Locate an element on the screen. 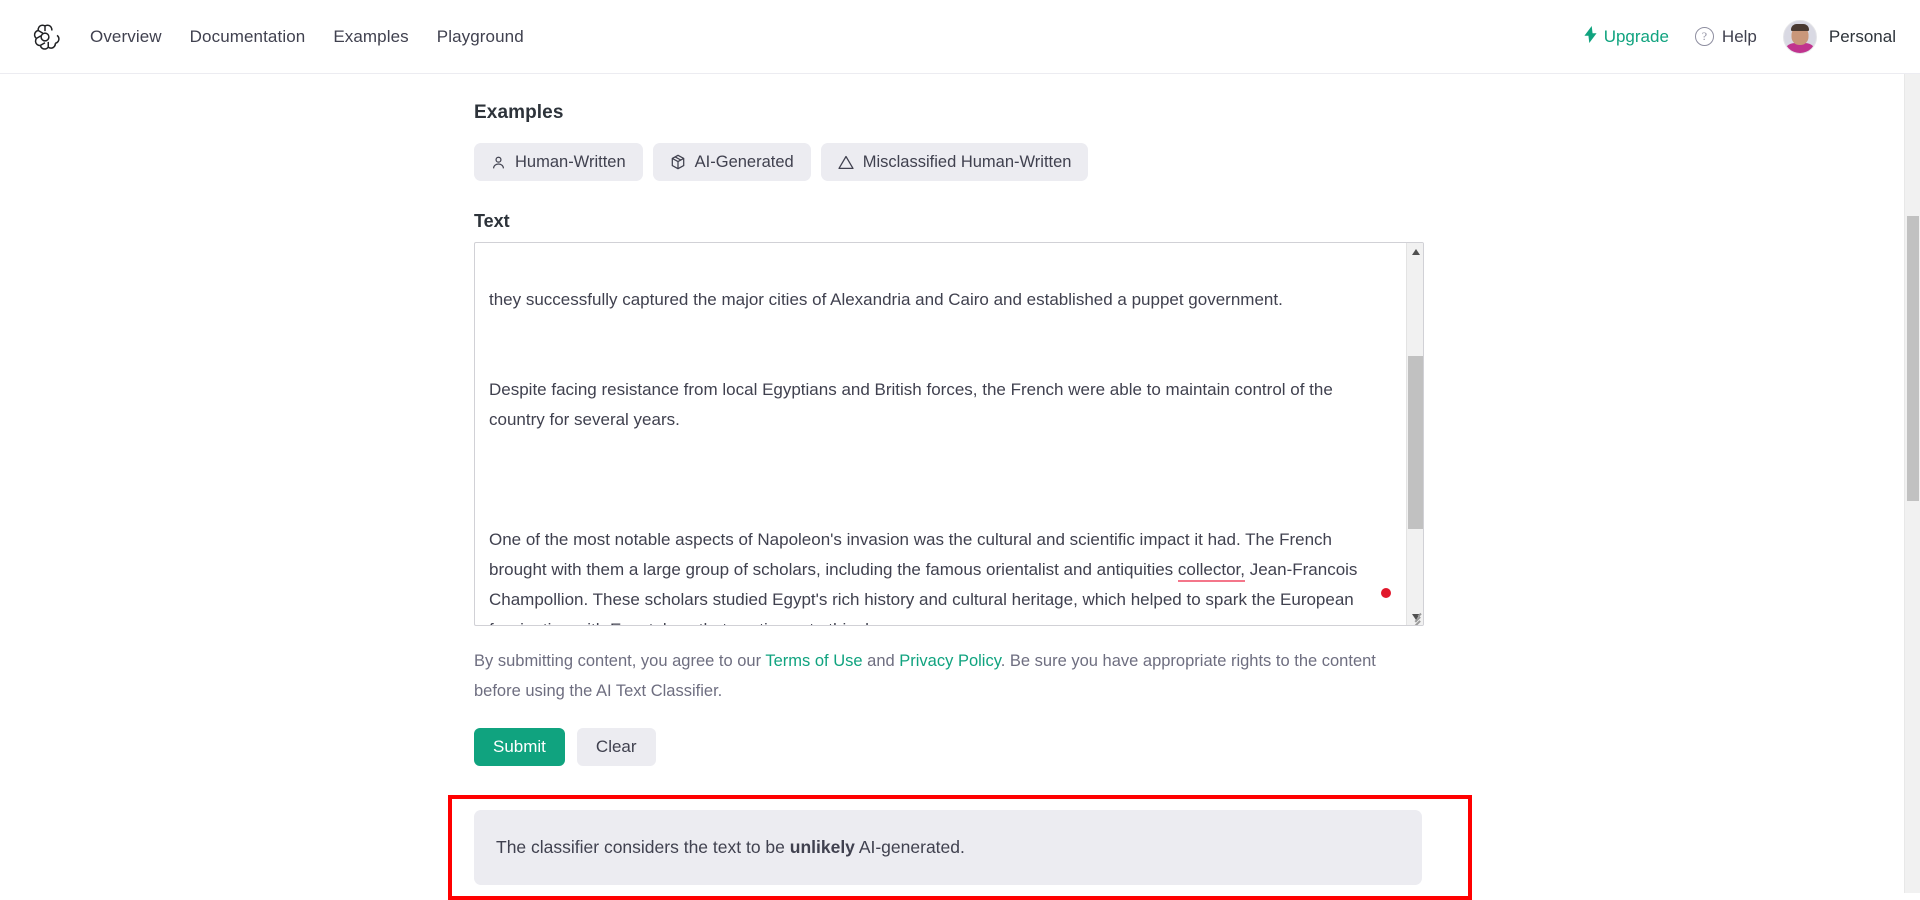  warning-triangle-icon is located at coordinates (846, 162).